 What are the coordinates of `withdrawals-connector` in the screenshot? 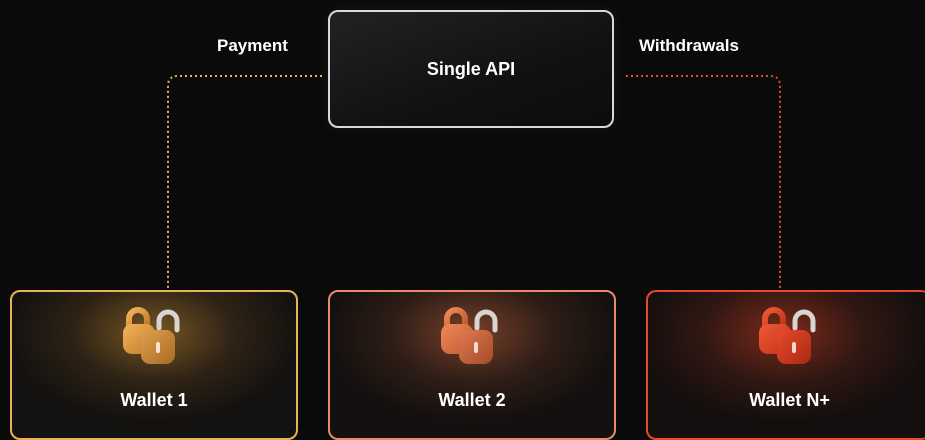 It's located at (703, 181).